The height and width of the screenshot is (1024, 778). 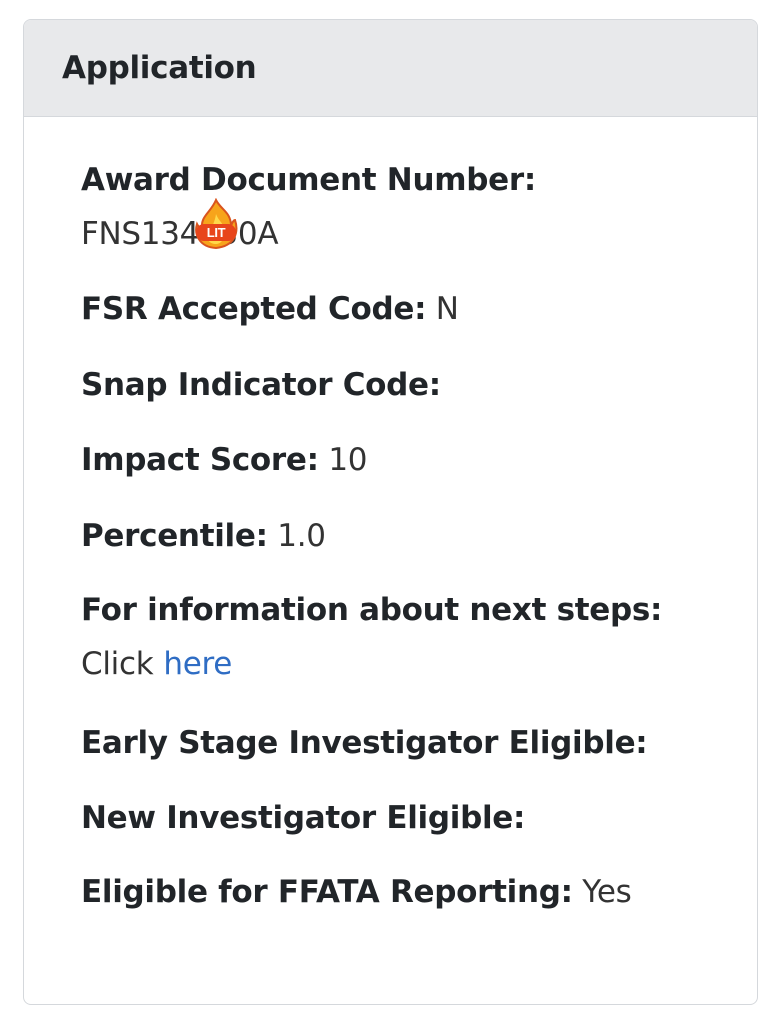 I want to click on early-stage-investigator-label: Early Stage Investigator Eligible:, so click(x=364, y=743).